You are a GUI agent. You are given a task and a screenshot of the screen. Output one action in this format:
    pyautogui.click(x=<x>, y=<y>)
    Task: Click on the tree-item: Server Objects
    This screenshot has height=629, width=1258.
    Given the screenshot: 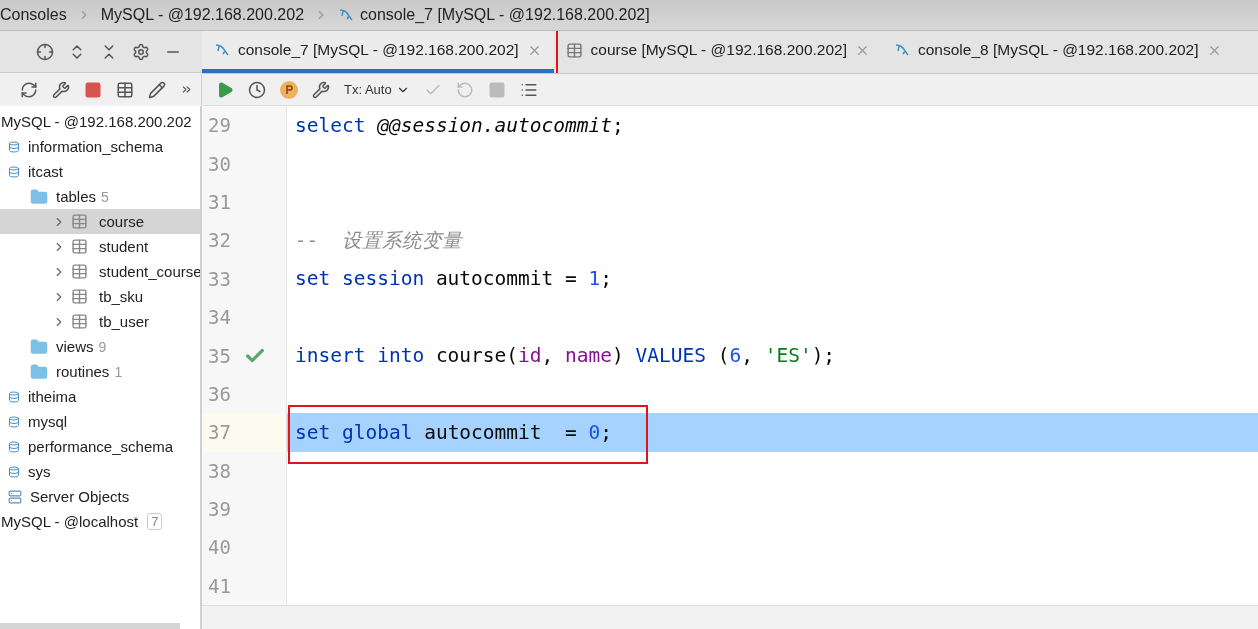 What is the action you would take?
    pyautogui.click(x=100, y=496)
    